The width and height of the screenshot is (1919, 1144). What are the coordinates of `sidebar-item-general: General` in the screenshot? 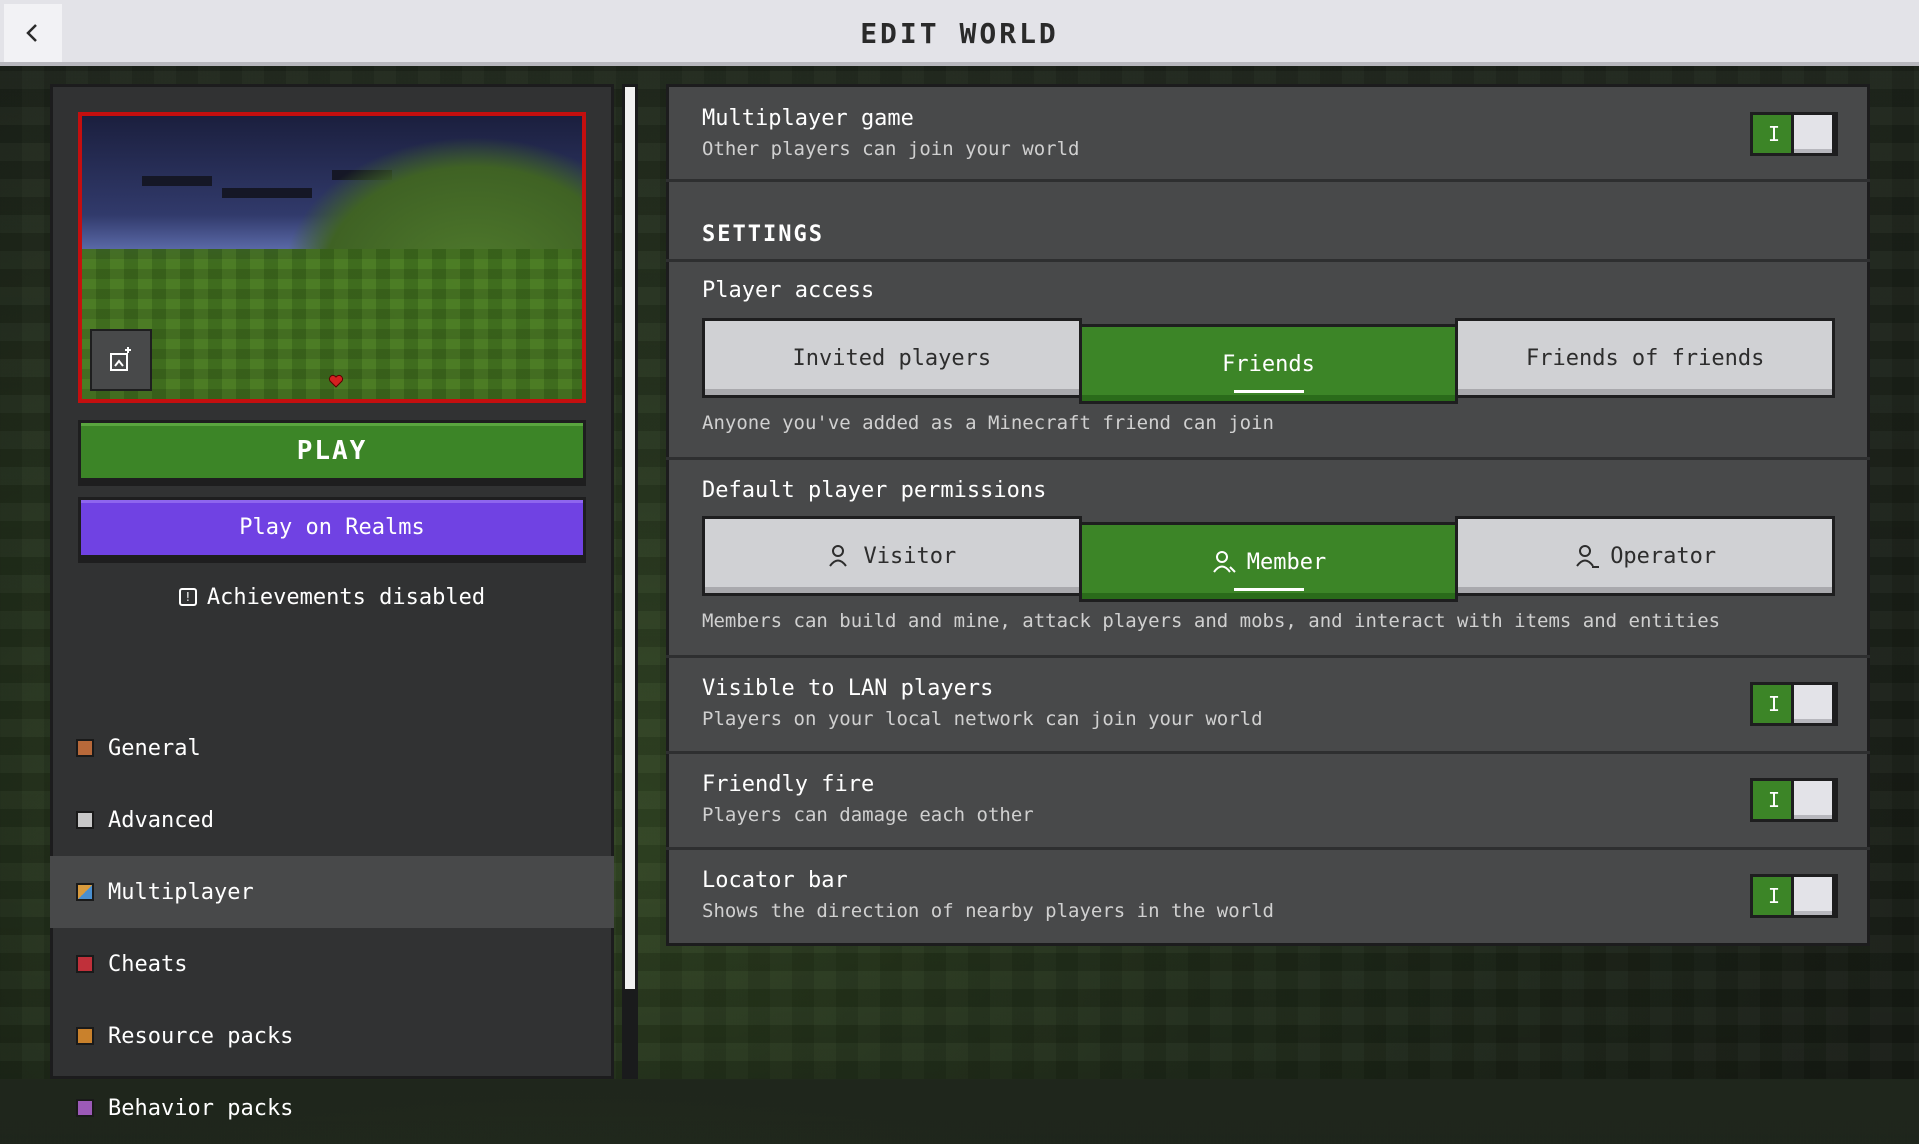 It's located at (332, 748).